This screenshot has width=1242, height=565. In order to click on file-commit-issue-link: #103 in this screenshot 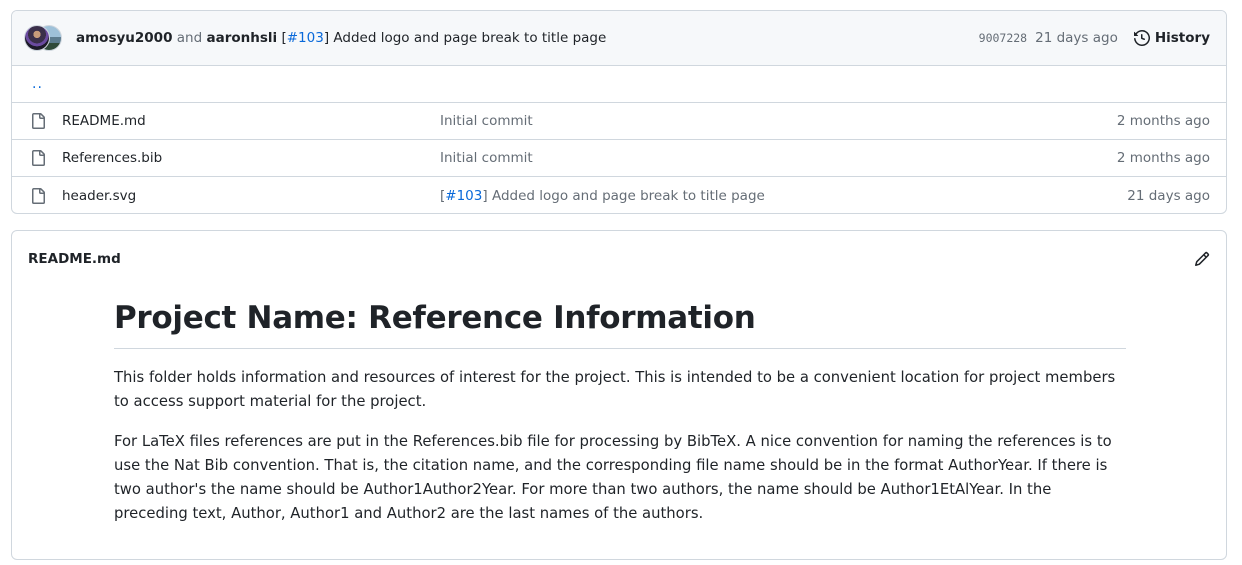, I will do `click(463, 196)`.